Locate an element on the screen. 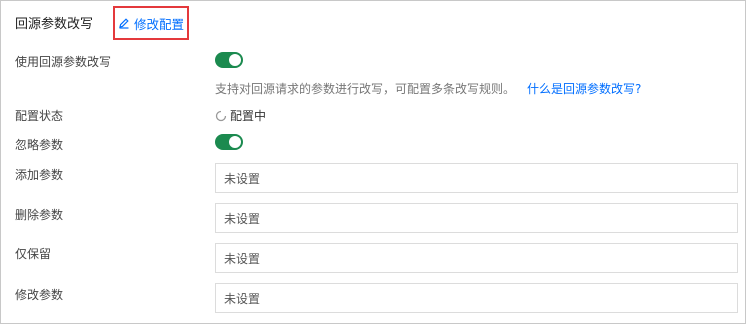  help-link: 什么是回源参数改写? is located at coordinates (584, 88).